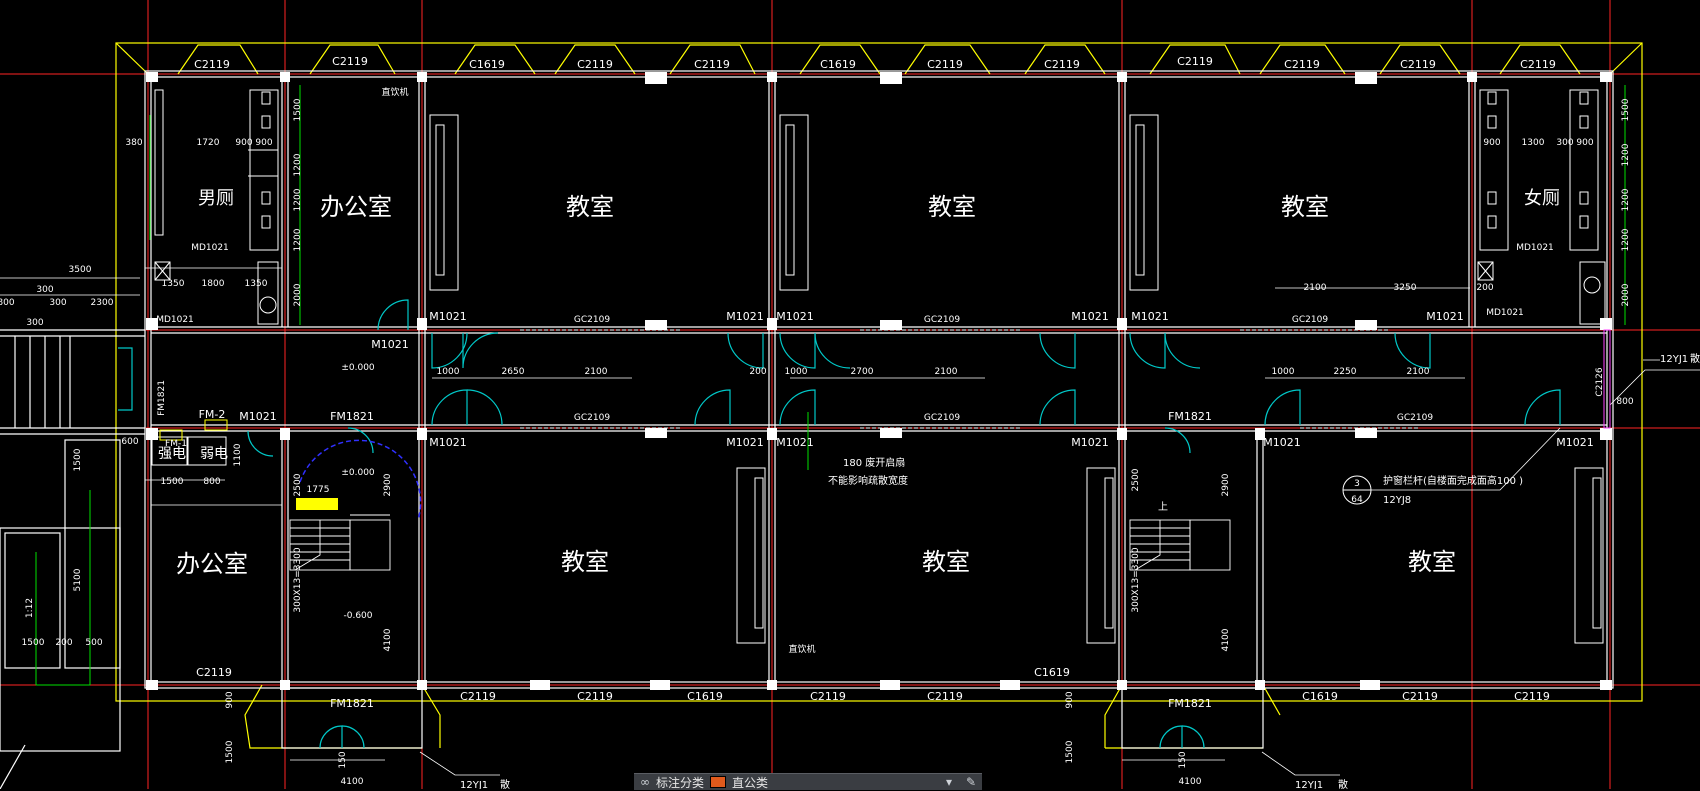  What do you see at coordinates (1405, 288) in the screenshot?
I see `dim-3250: 3250` at bounding box center [1405, 288].